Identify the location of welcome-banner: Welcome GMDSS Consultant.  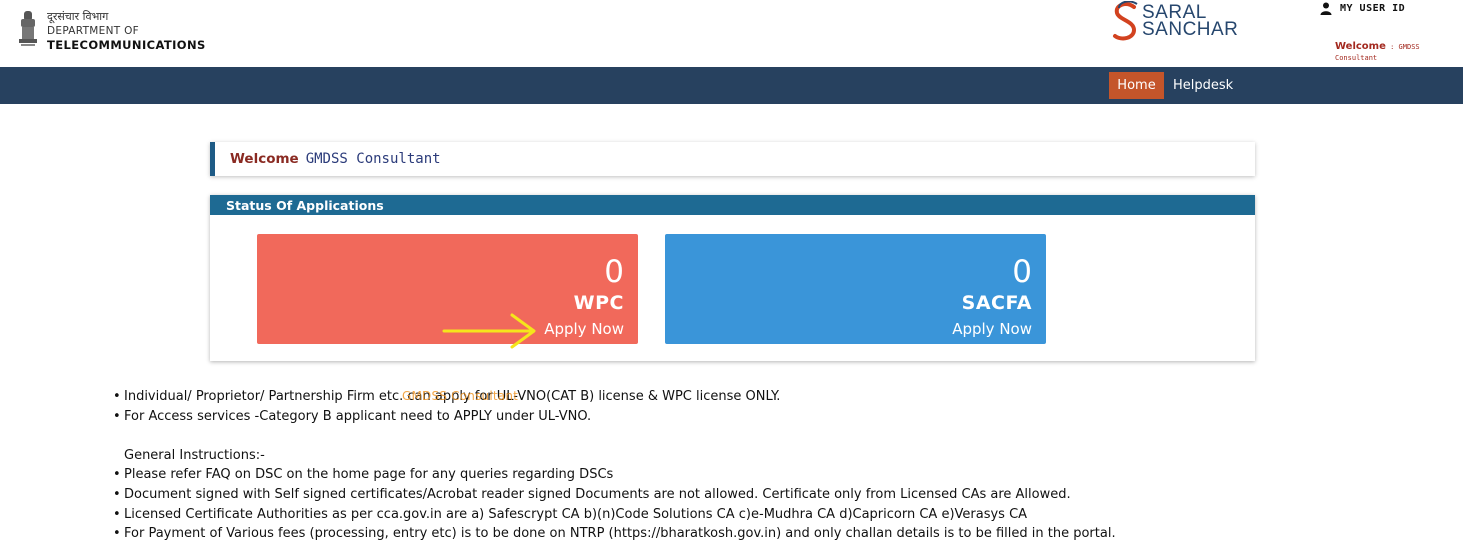
(732, 159).